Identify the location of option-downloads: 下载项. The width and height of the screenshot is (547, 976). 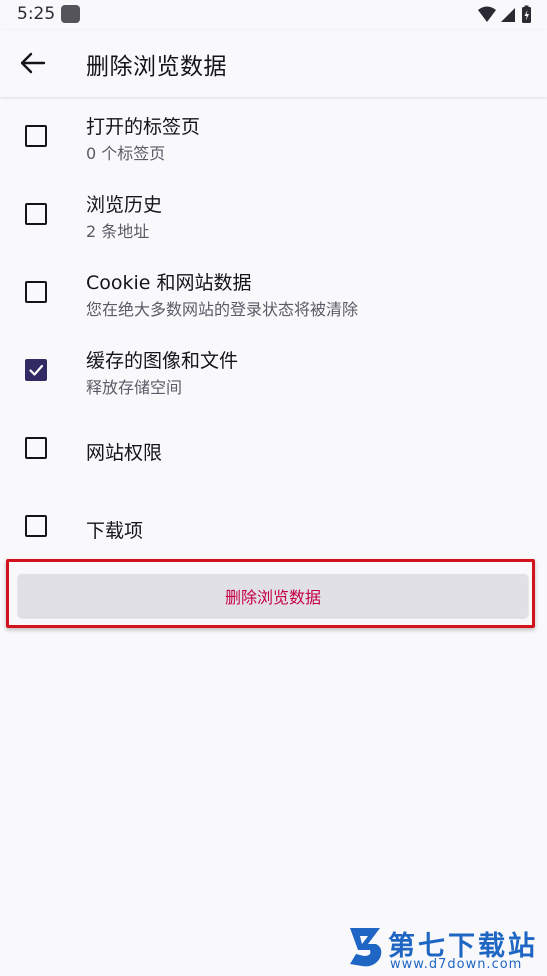
(273, 527).